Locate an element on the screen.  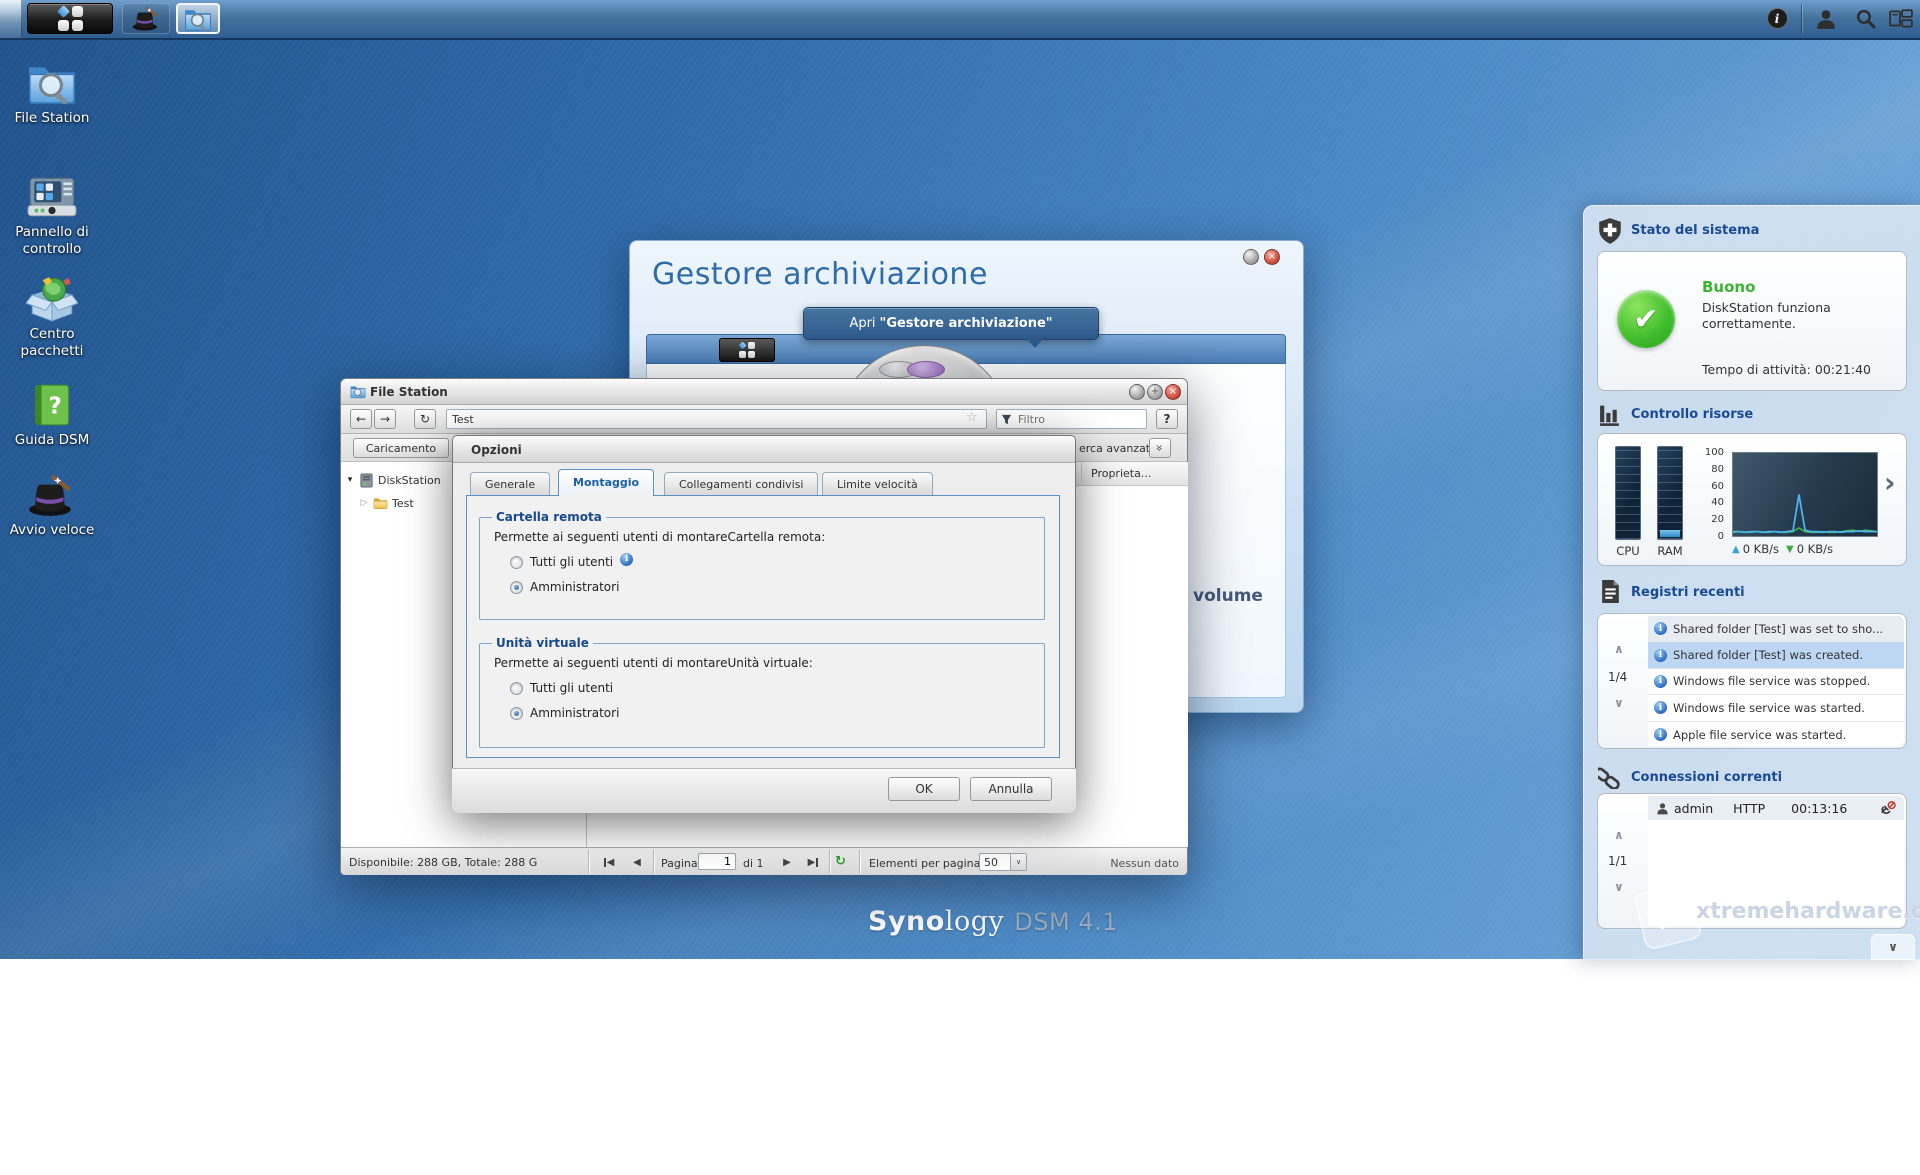
virtual-drive-legend: Unità virtuale is located at coordinates (542, 643).